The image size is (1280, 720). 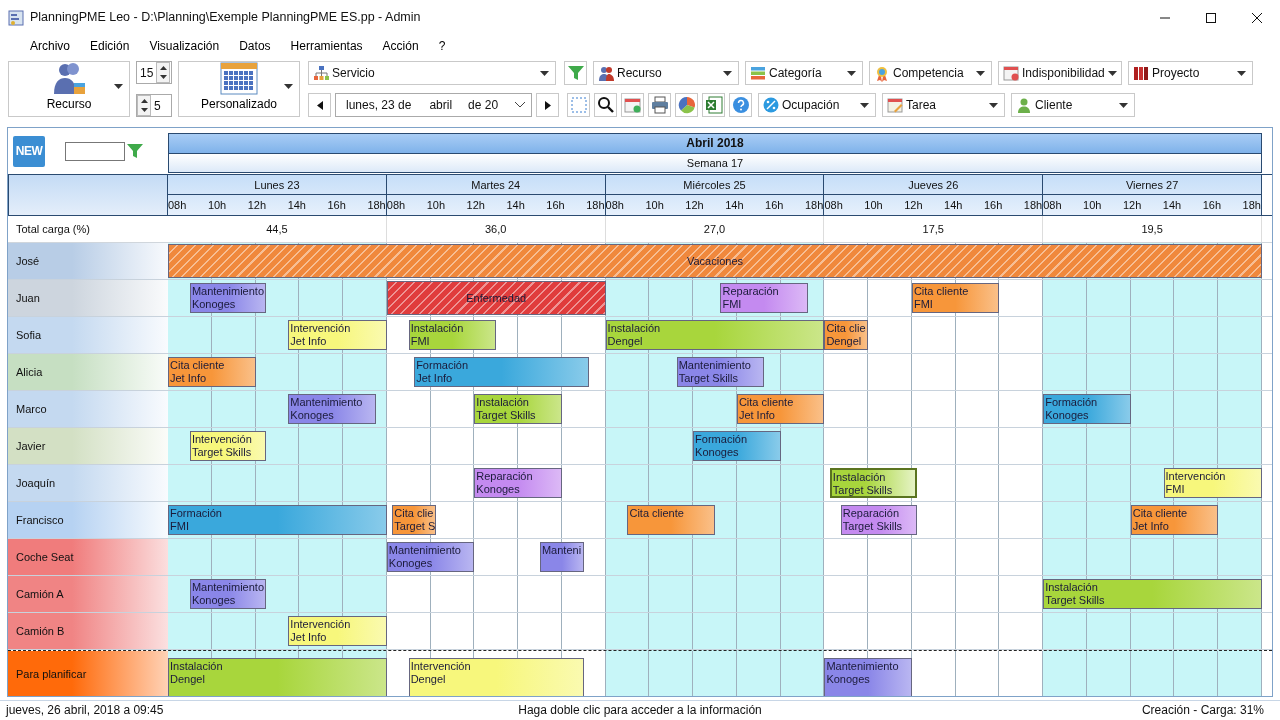 I want to click on menu-item: Herramientas, so click(x=326, y=46).